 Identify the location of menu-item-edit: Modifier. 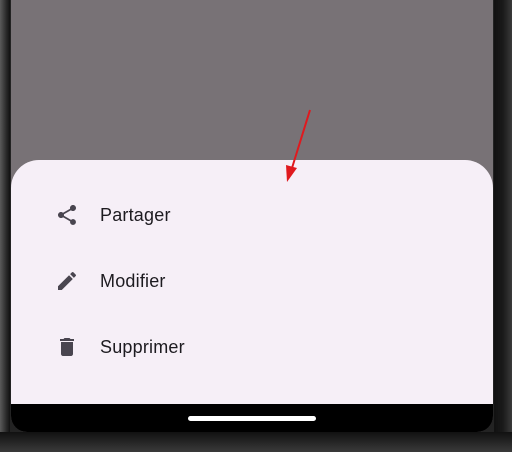
(252, 281).